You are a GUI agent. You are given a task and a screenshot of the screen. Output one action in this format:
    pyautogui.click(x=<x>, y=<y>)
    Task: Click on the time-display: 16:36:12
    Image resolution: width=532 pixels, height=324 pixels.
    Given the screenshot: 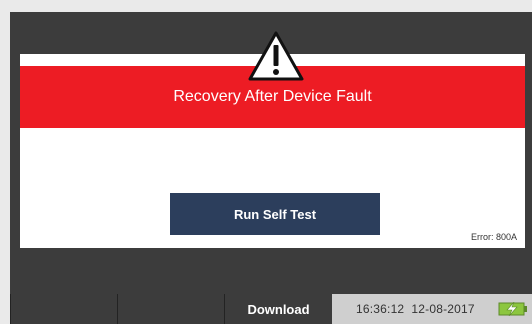 What is the action you would take?
    pyautogui.click(x=380, y=309)
    